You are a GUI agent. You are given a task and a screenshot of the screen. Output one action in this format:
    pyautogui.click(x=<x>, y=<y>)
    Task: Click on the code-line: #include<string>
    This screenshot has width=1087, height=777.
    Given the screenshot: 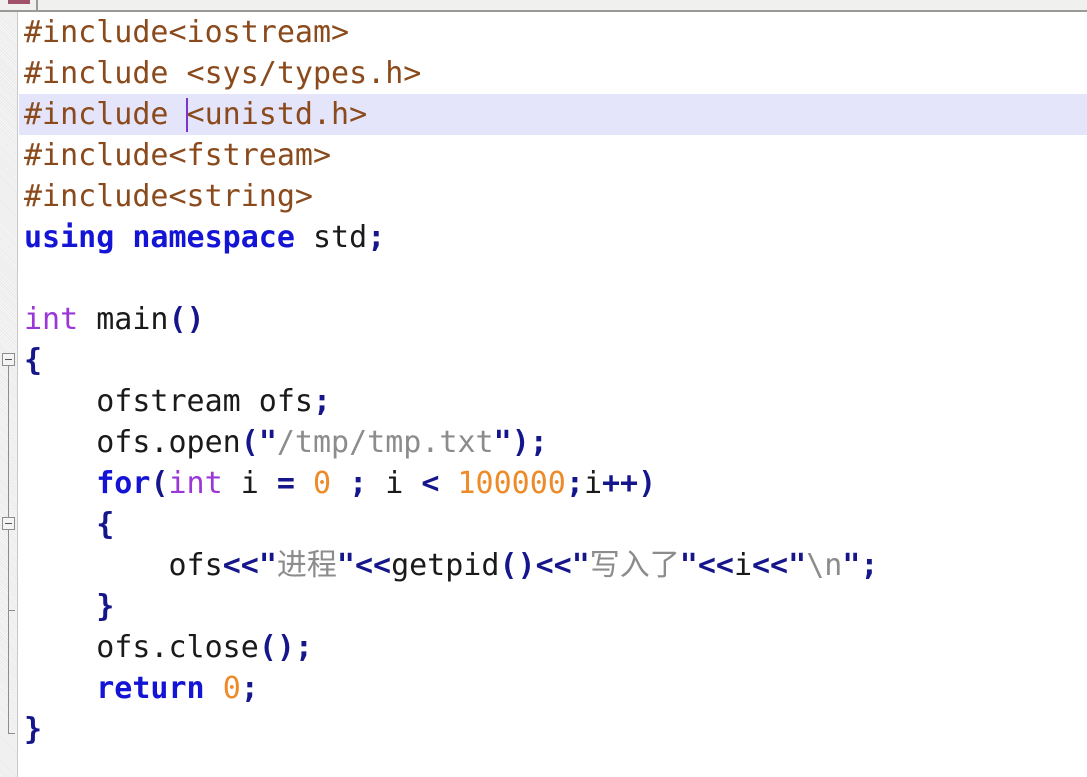 What is the action you would take?
    pyautogui.click(x=553, y=196)
    